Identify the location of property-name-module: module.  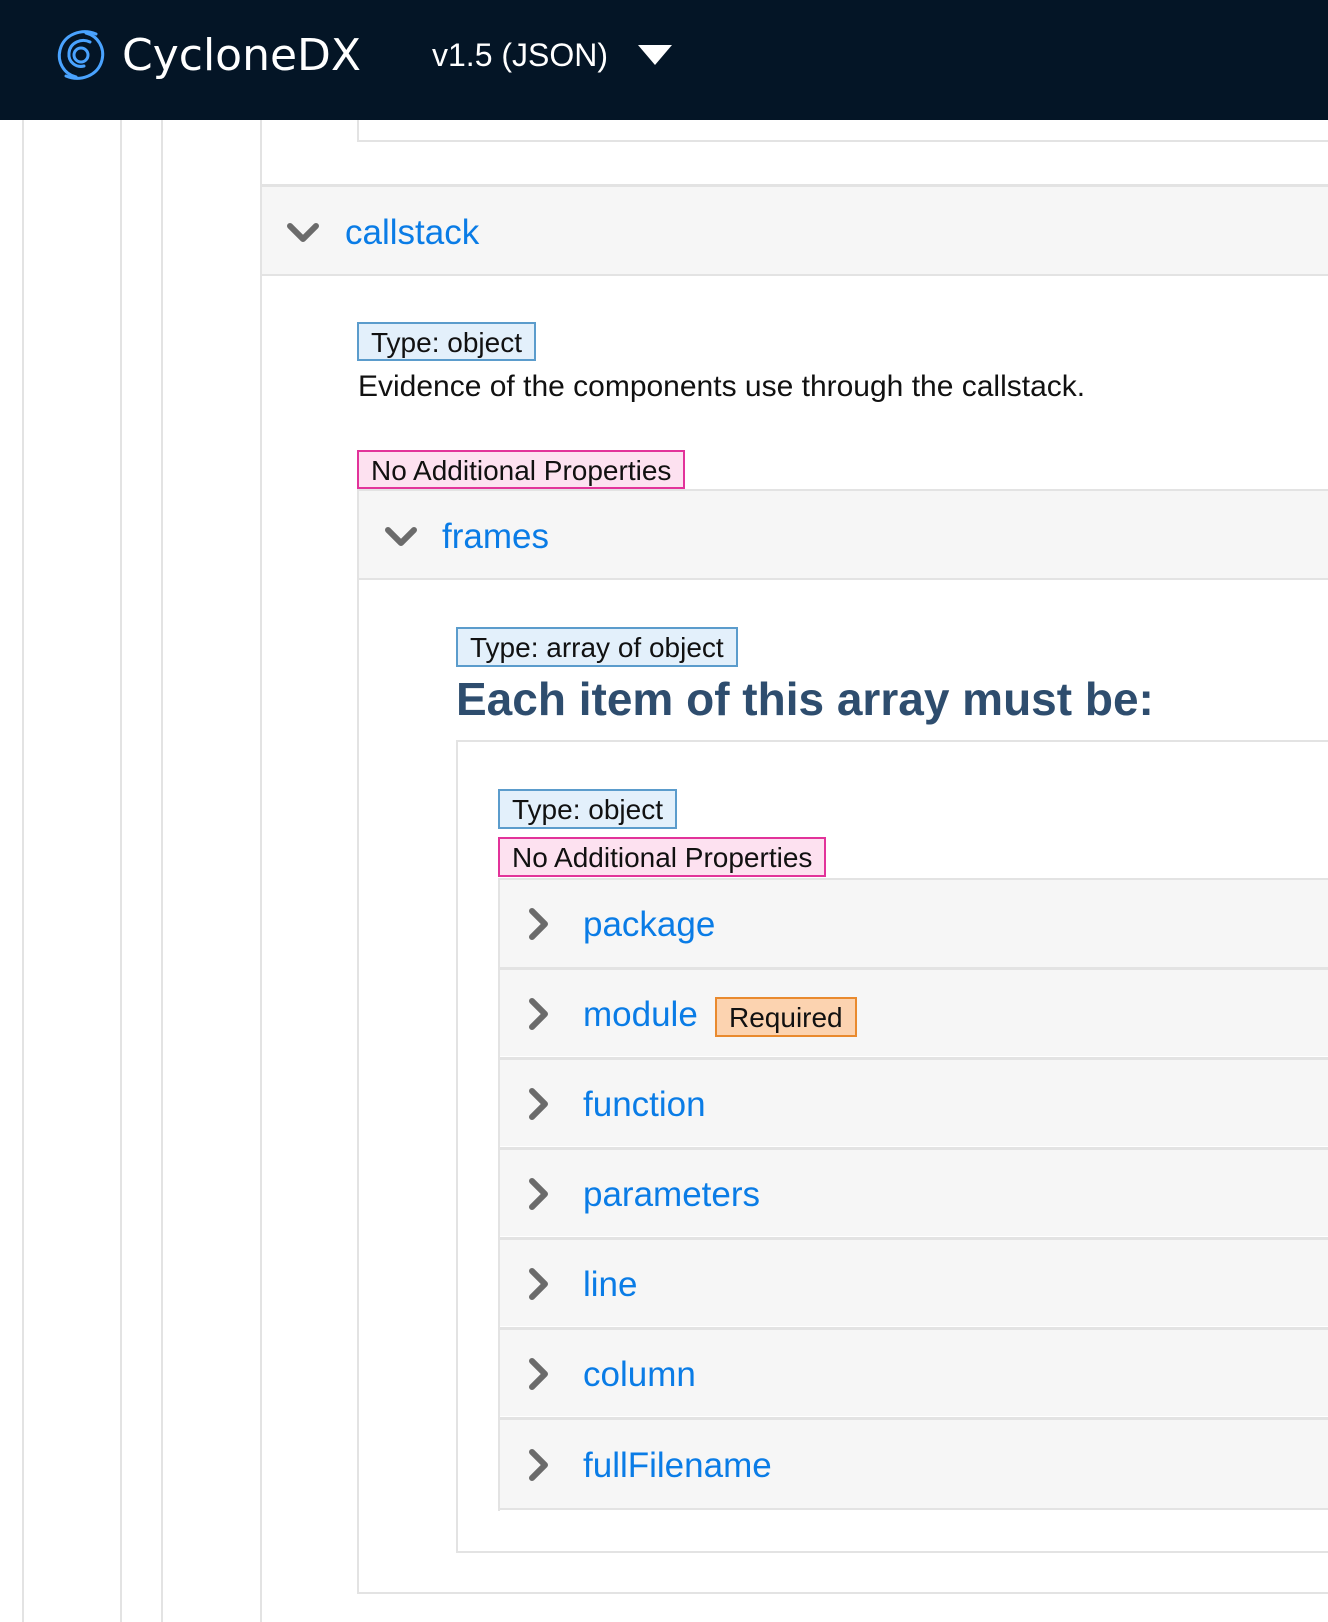
(640, 1014).